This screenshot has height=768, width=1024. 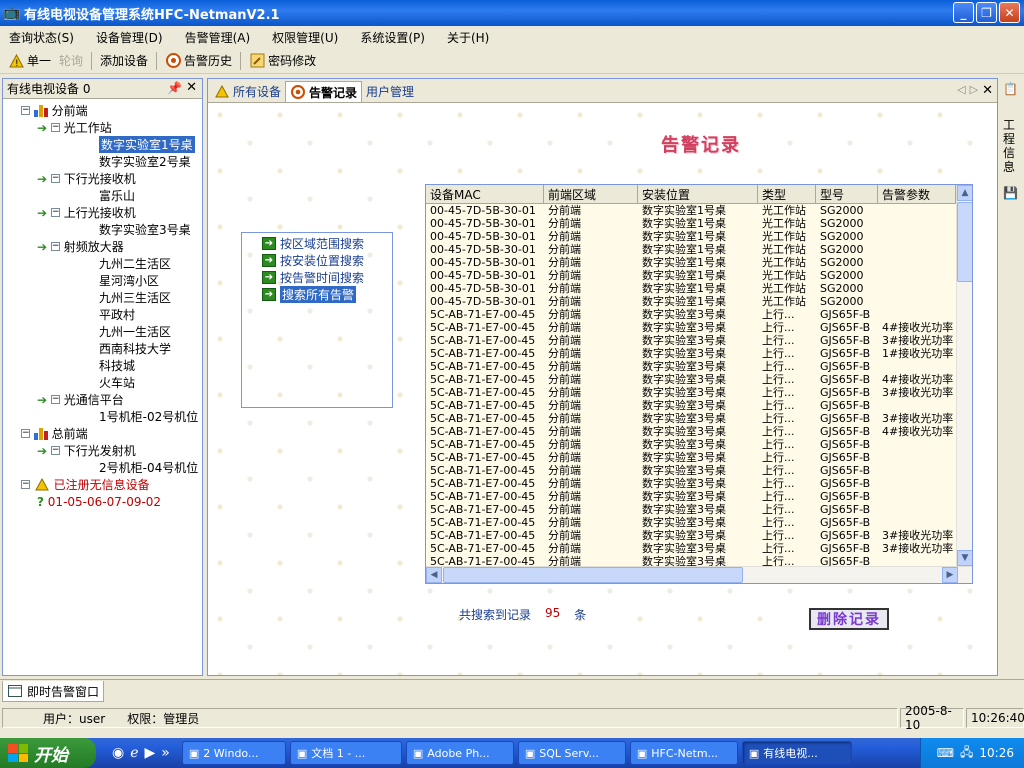 I want to click on scroll-left-icon: ◀, so click(x=434, y=575).